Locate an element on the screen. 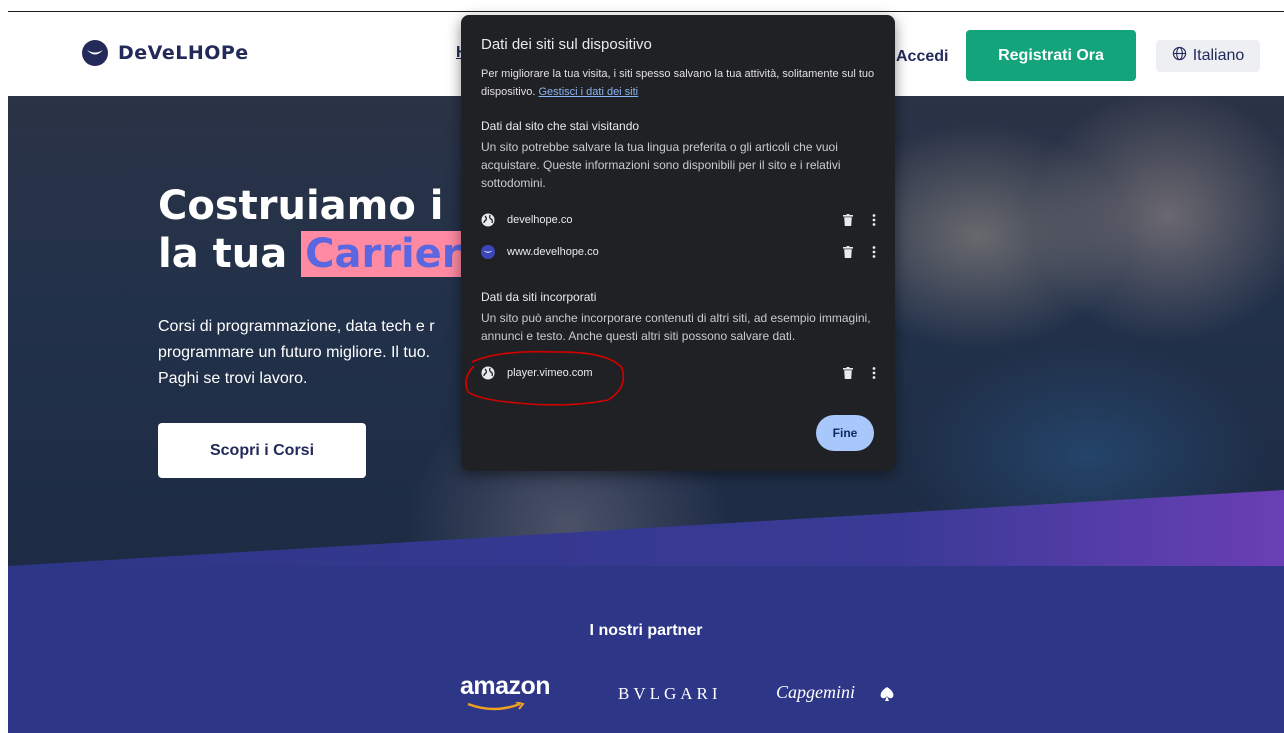 The height and width of the screenshot is (733, 1284). develhope-logo-icon is located at coordinates (95, 53).